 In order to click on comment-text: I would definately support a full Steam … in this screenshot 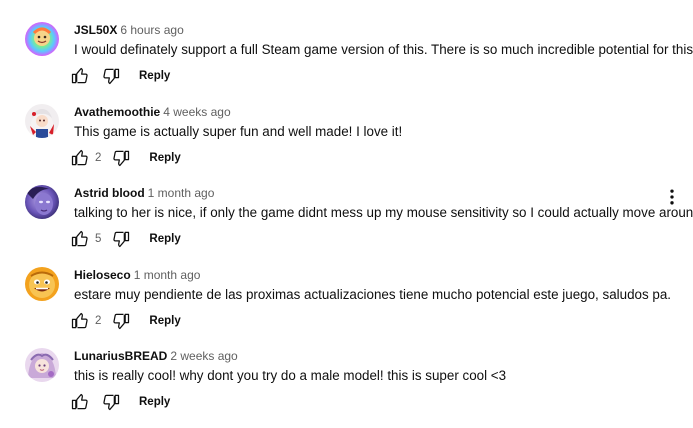, I will do `click(383, 49)`.